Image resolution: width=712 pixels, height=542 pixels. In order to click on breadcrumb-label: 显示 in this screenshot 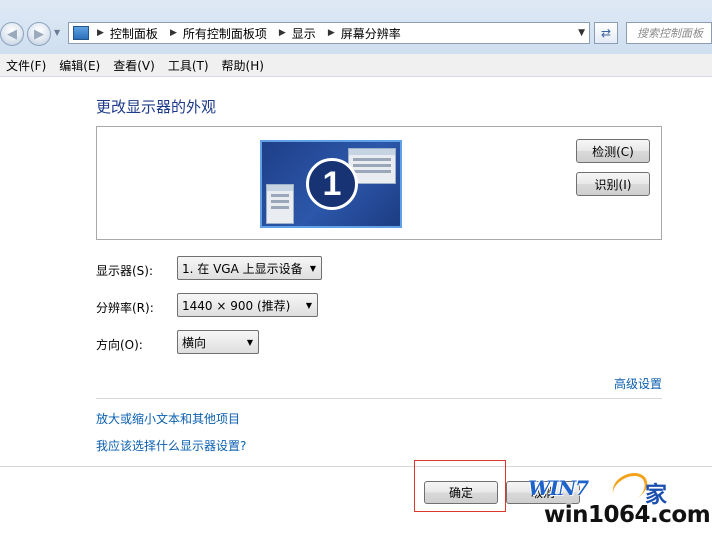, I will do `click(303, 33)`.